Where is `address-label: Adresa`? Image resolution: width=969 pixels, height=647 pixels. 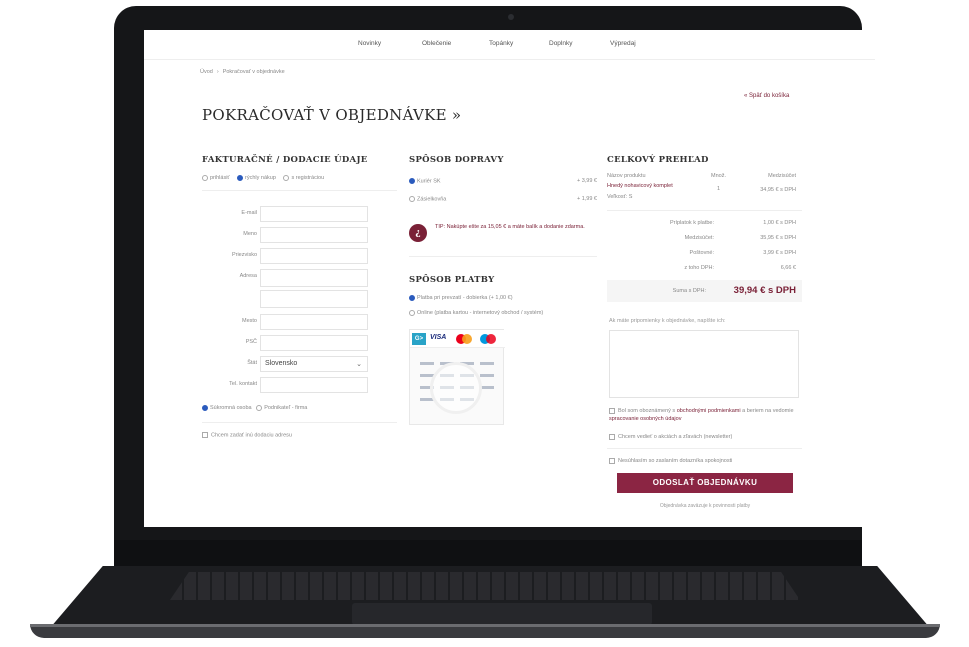
address-label: Adresa is located at coordinates (248, 276).